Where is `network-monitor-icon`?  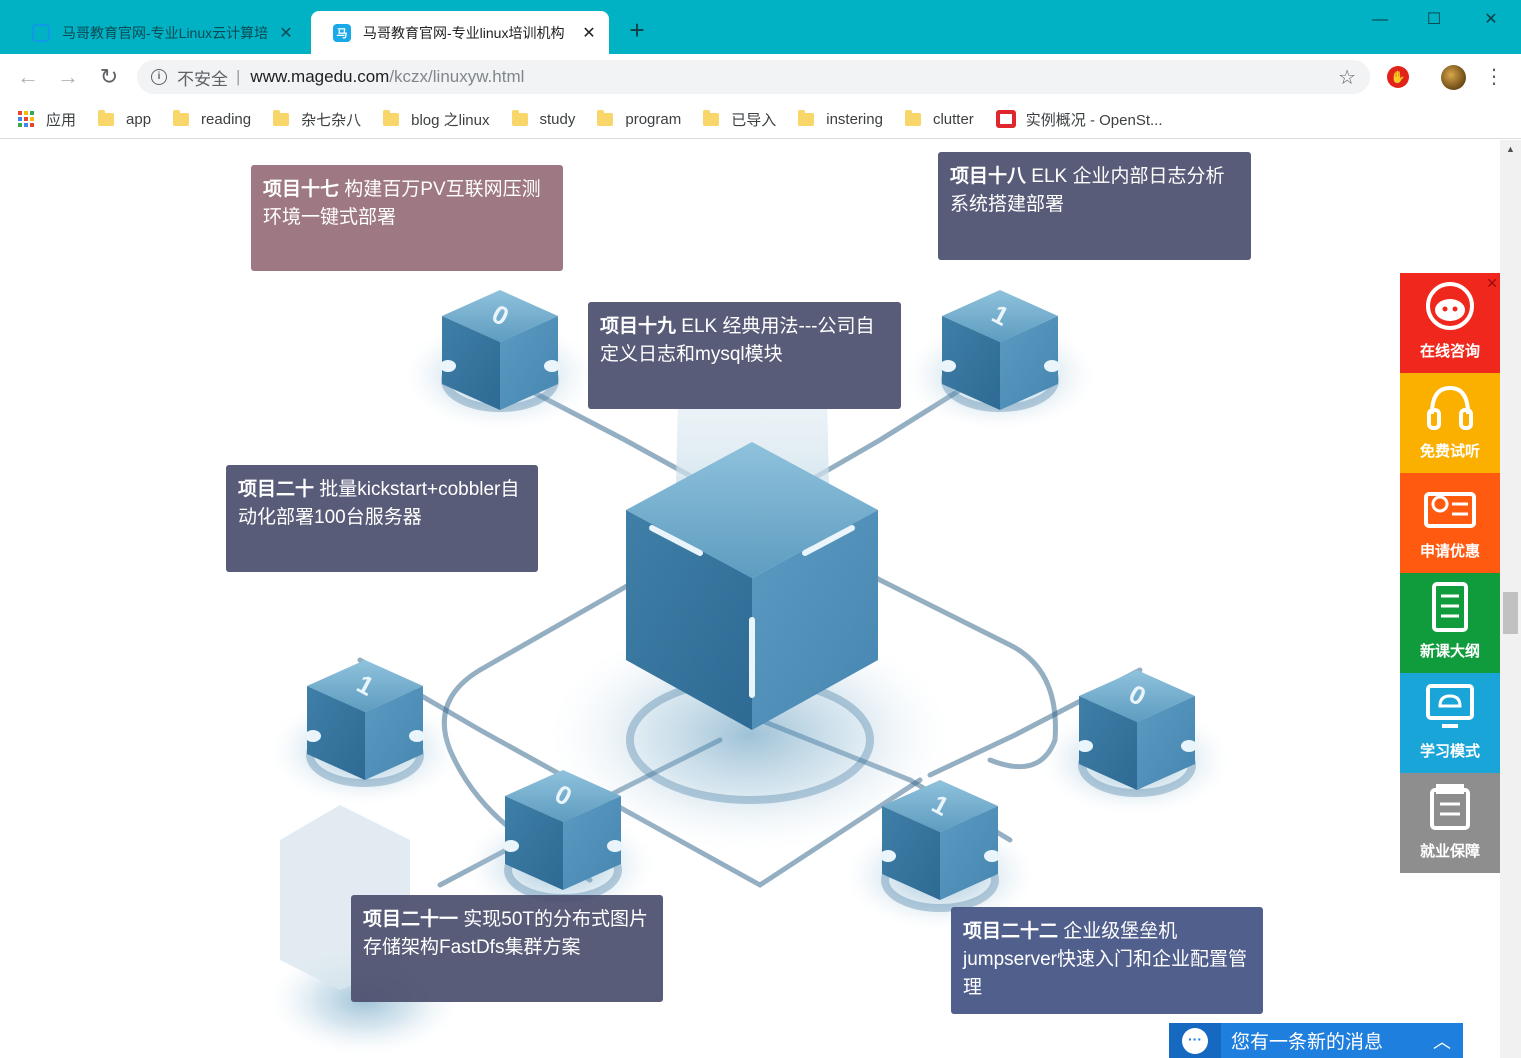 network-monitor-icon is located at coordinates (1450, 706).